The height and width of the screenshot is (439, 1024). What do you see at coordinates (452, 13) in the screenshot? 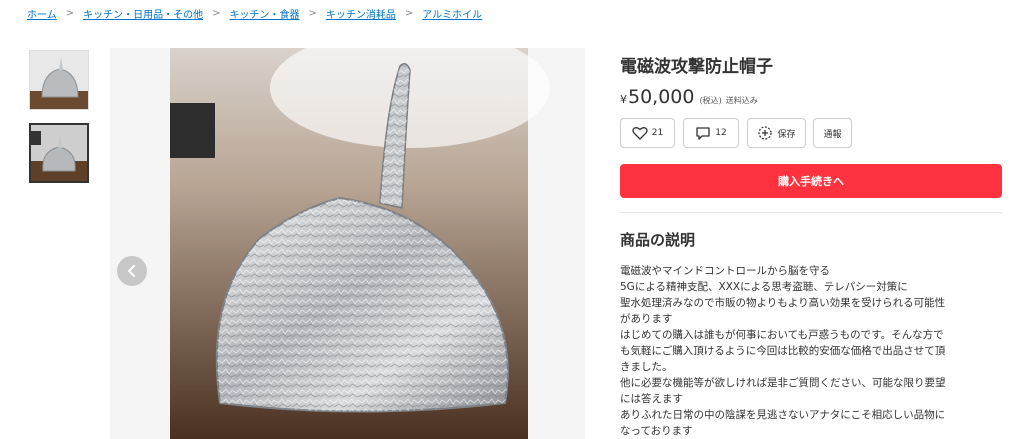
I see `breadcrumb-aluminum-foil: アルミホイル` at bounding box center [452, 13].